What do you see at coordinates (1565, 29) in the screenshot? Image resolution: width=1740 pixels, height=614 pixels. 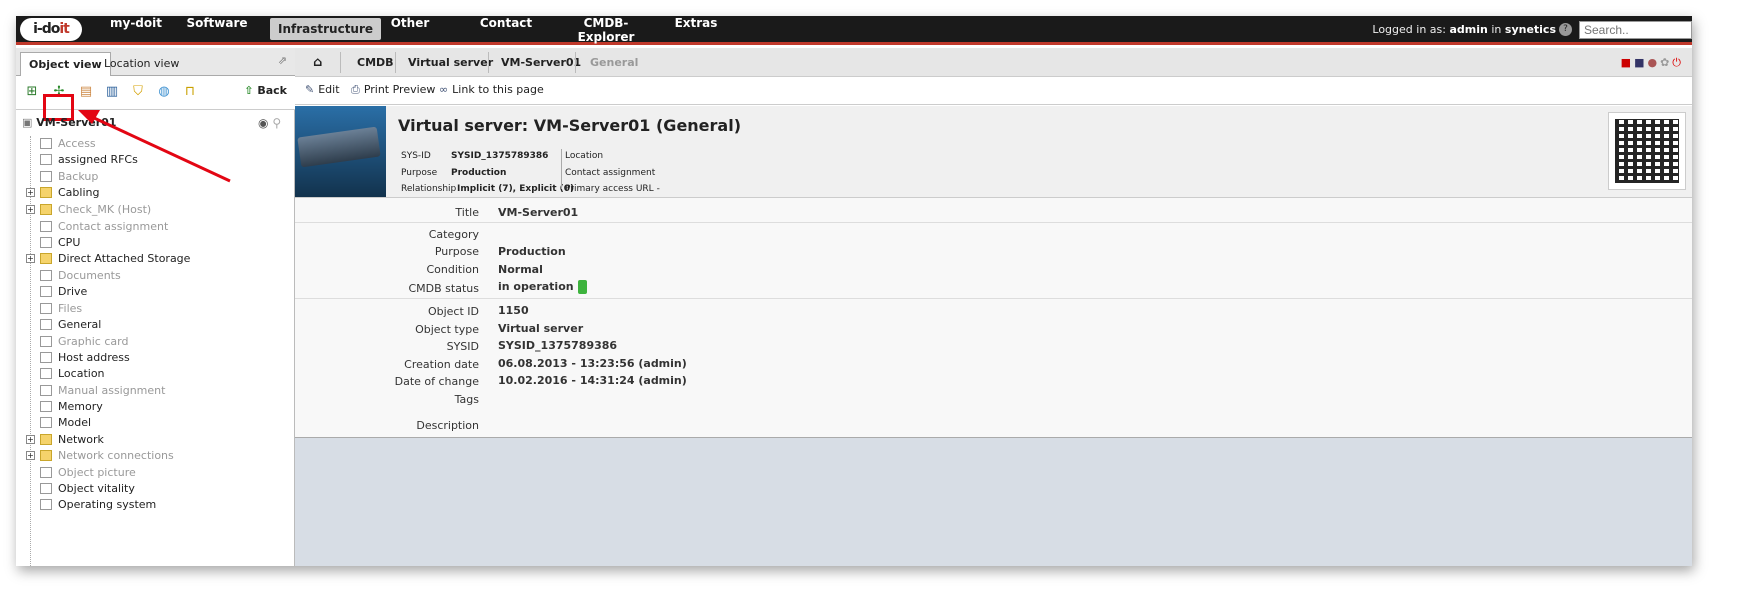 I see `help-icon: ?` at bounding box center [1565, 29].